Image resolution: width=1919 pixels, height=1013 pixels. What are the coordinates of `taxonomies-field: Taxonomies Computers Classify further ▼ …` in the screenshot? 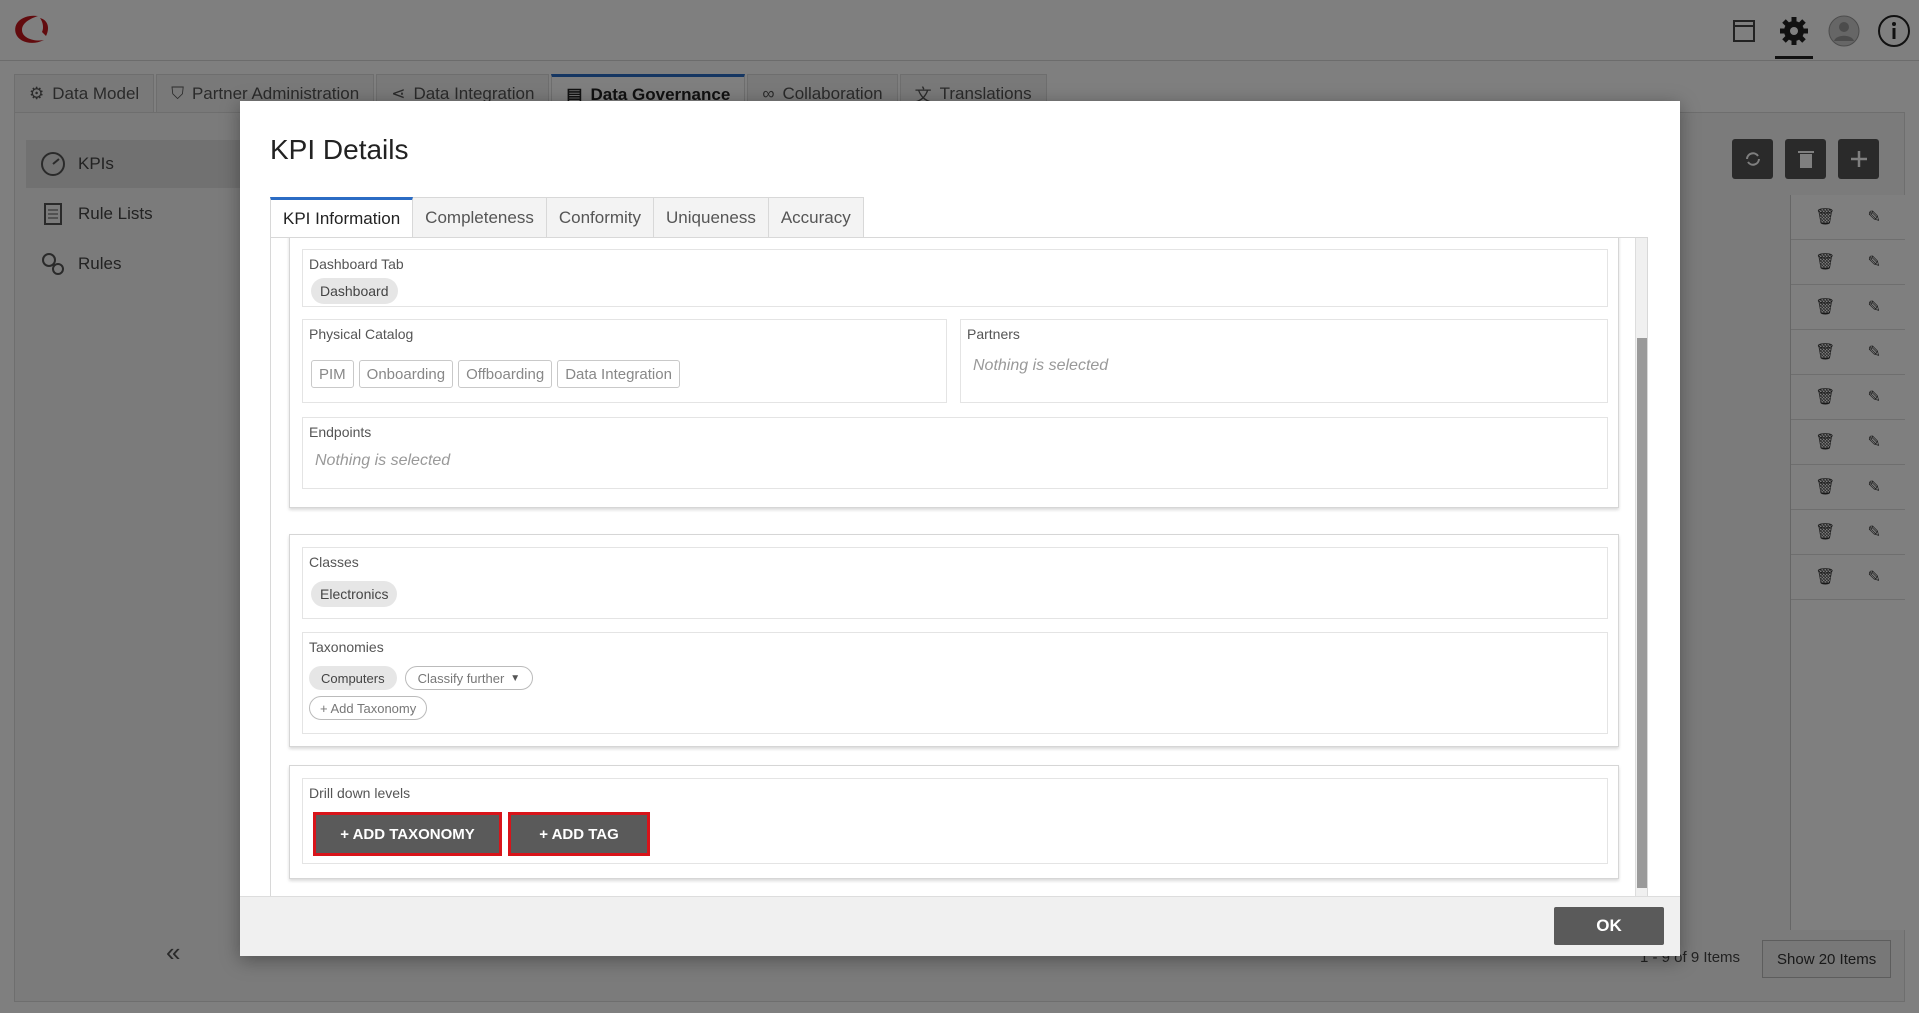 It's located at (955, 683).